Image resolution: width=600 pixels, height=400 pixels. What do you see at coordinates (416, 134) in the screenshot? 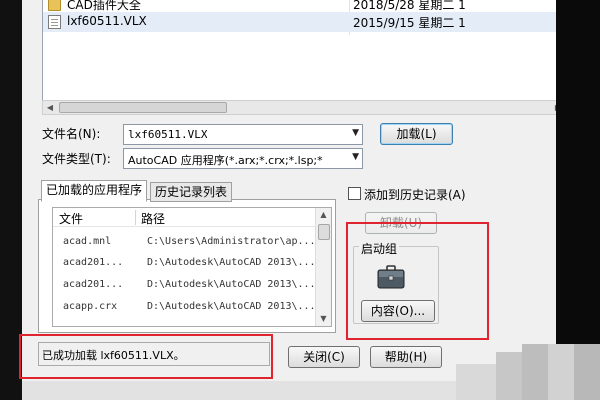
I see `load-button: 加载(L)` at bounding box center [416, 134].